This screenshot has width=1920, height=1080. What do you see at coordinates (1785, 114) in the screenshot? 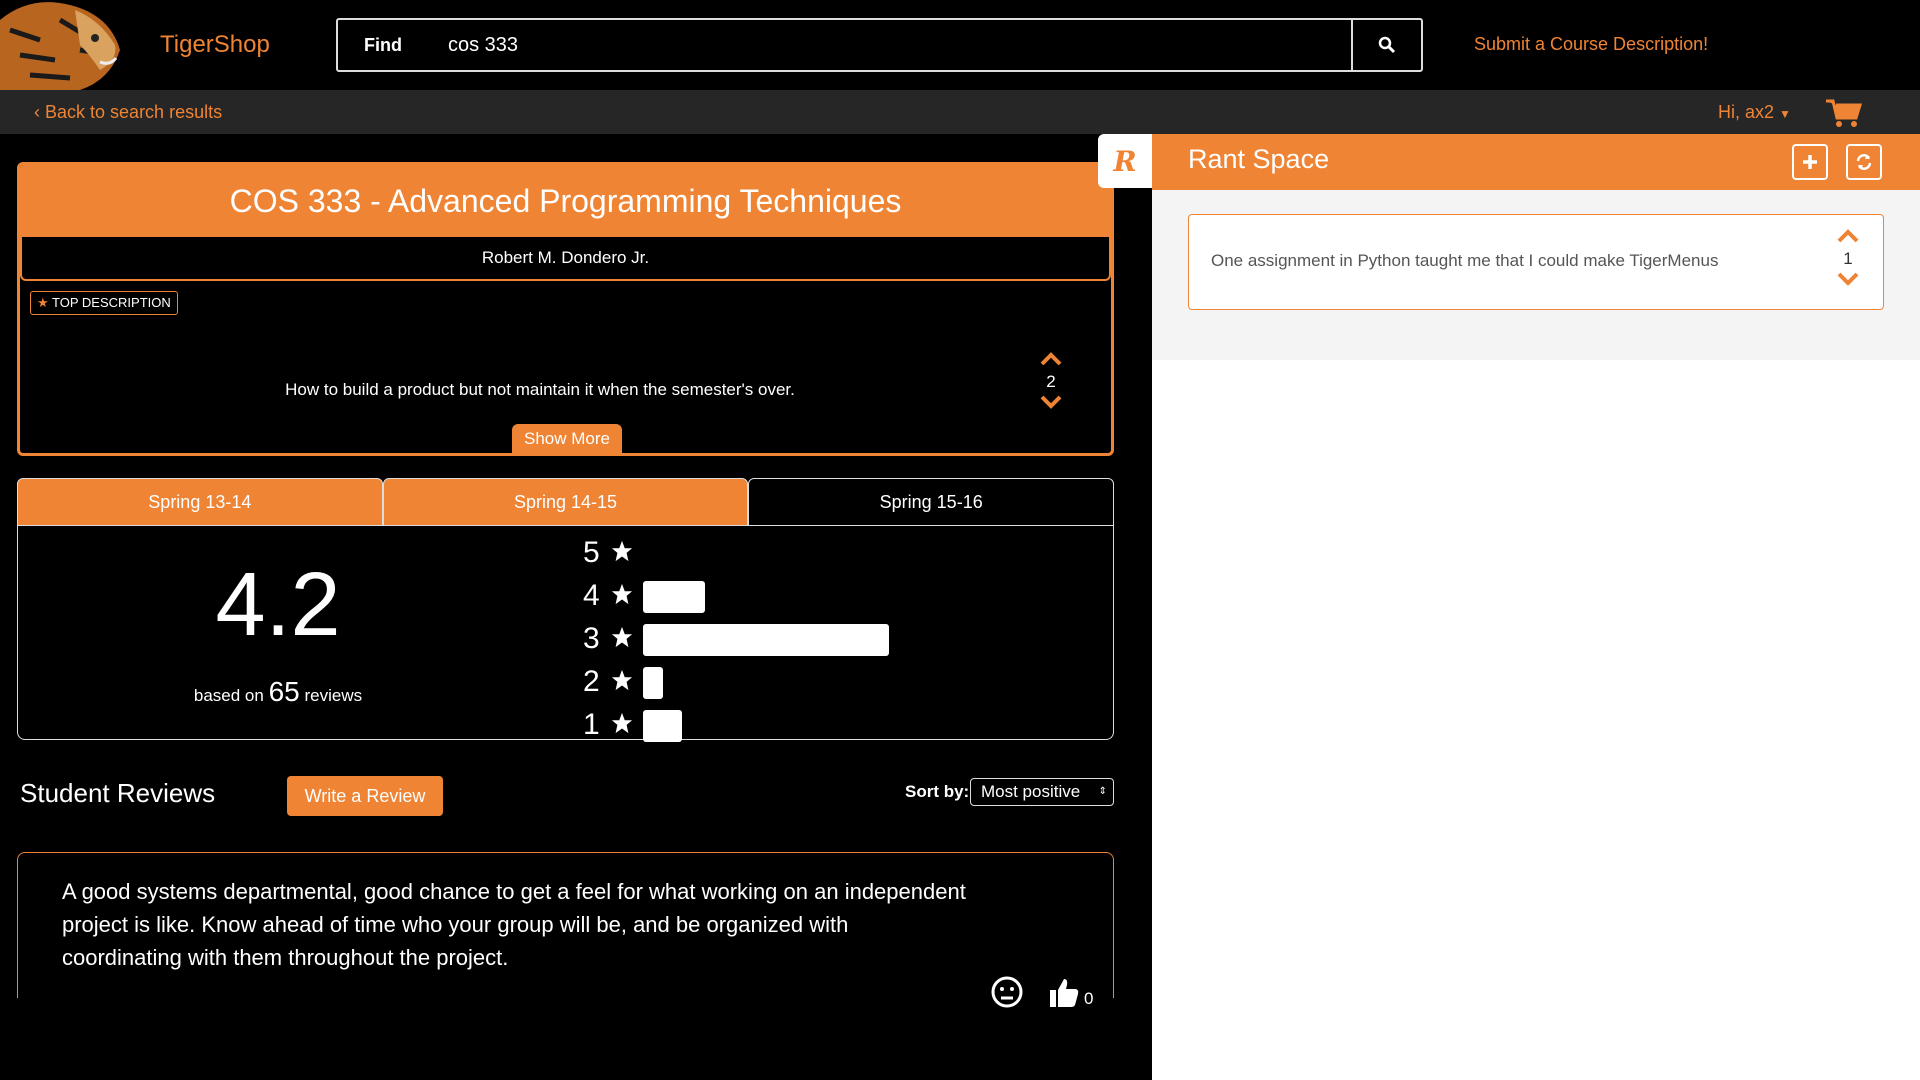
I see `caret-down-icon: ▼` at bounding box center [1785, 114].